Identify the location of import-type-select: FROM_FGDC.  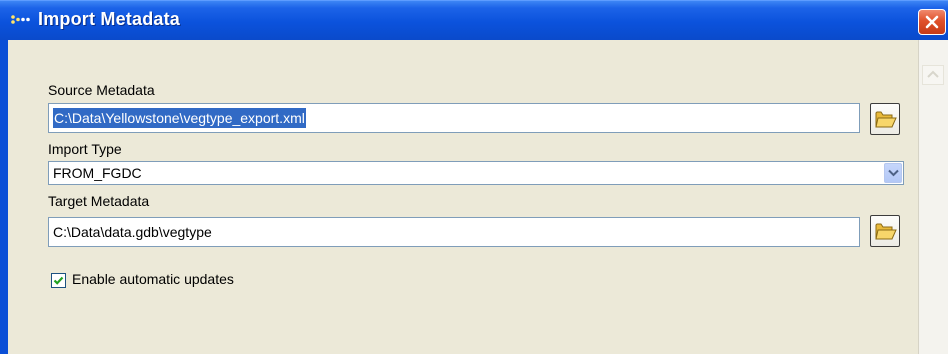
(476, 173).